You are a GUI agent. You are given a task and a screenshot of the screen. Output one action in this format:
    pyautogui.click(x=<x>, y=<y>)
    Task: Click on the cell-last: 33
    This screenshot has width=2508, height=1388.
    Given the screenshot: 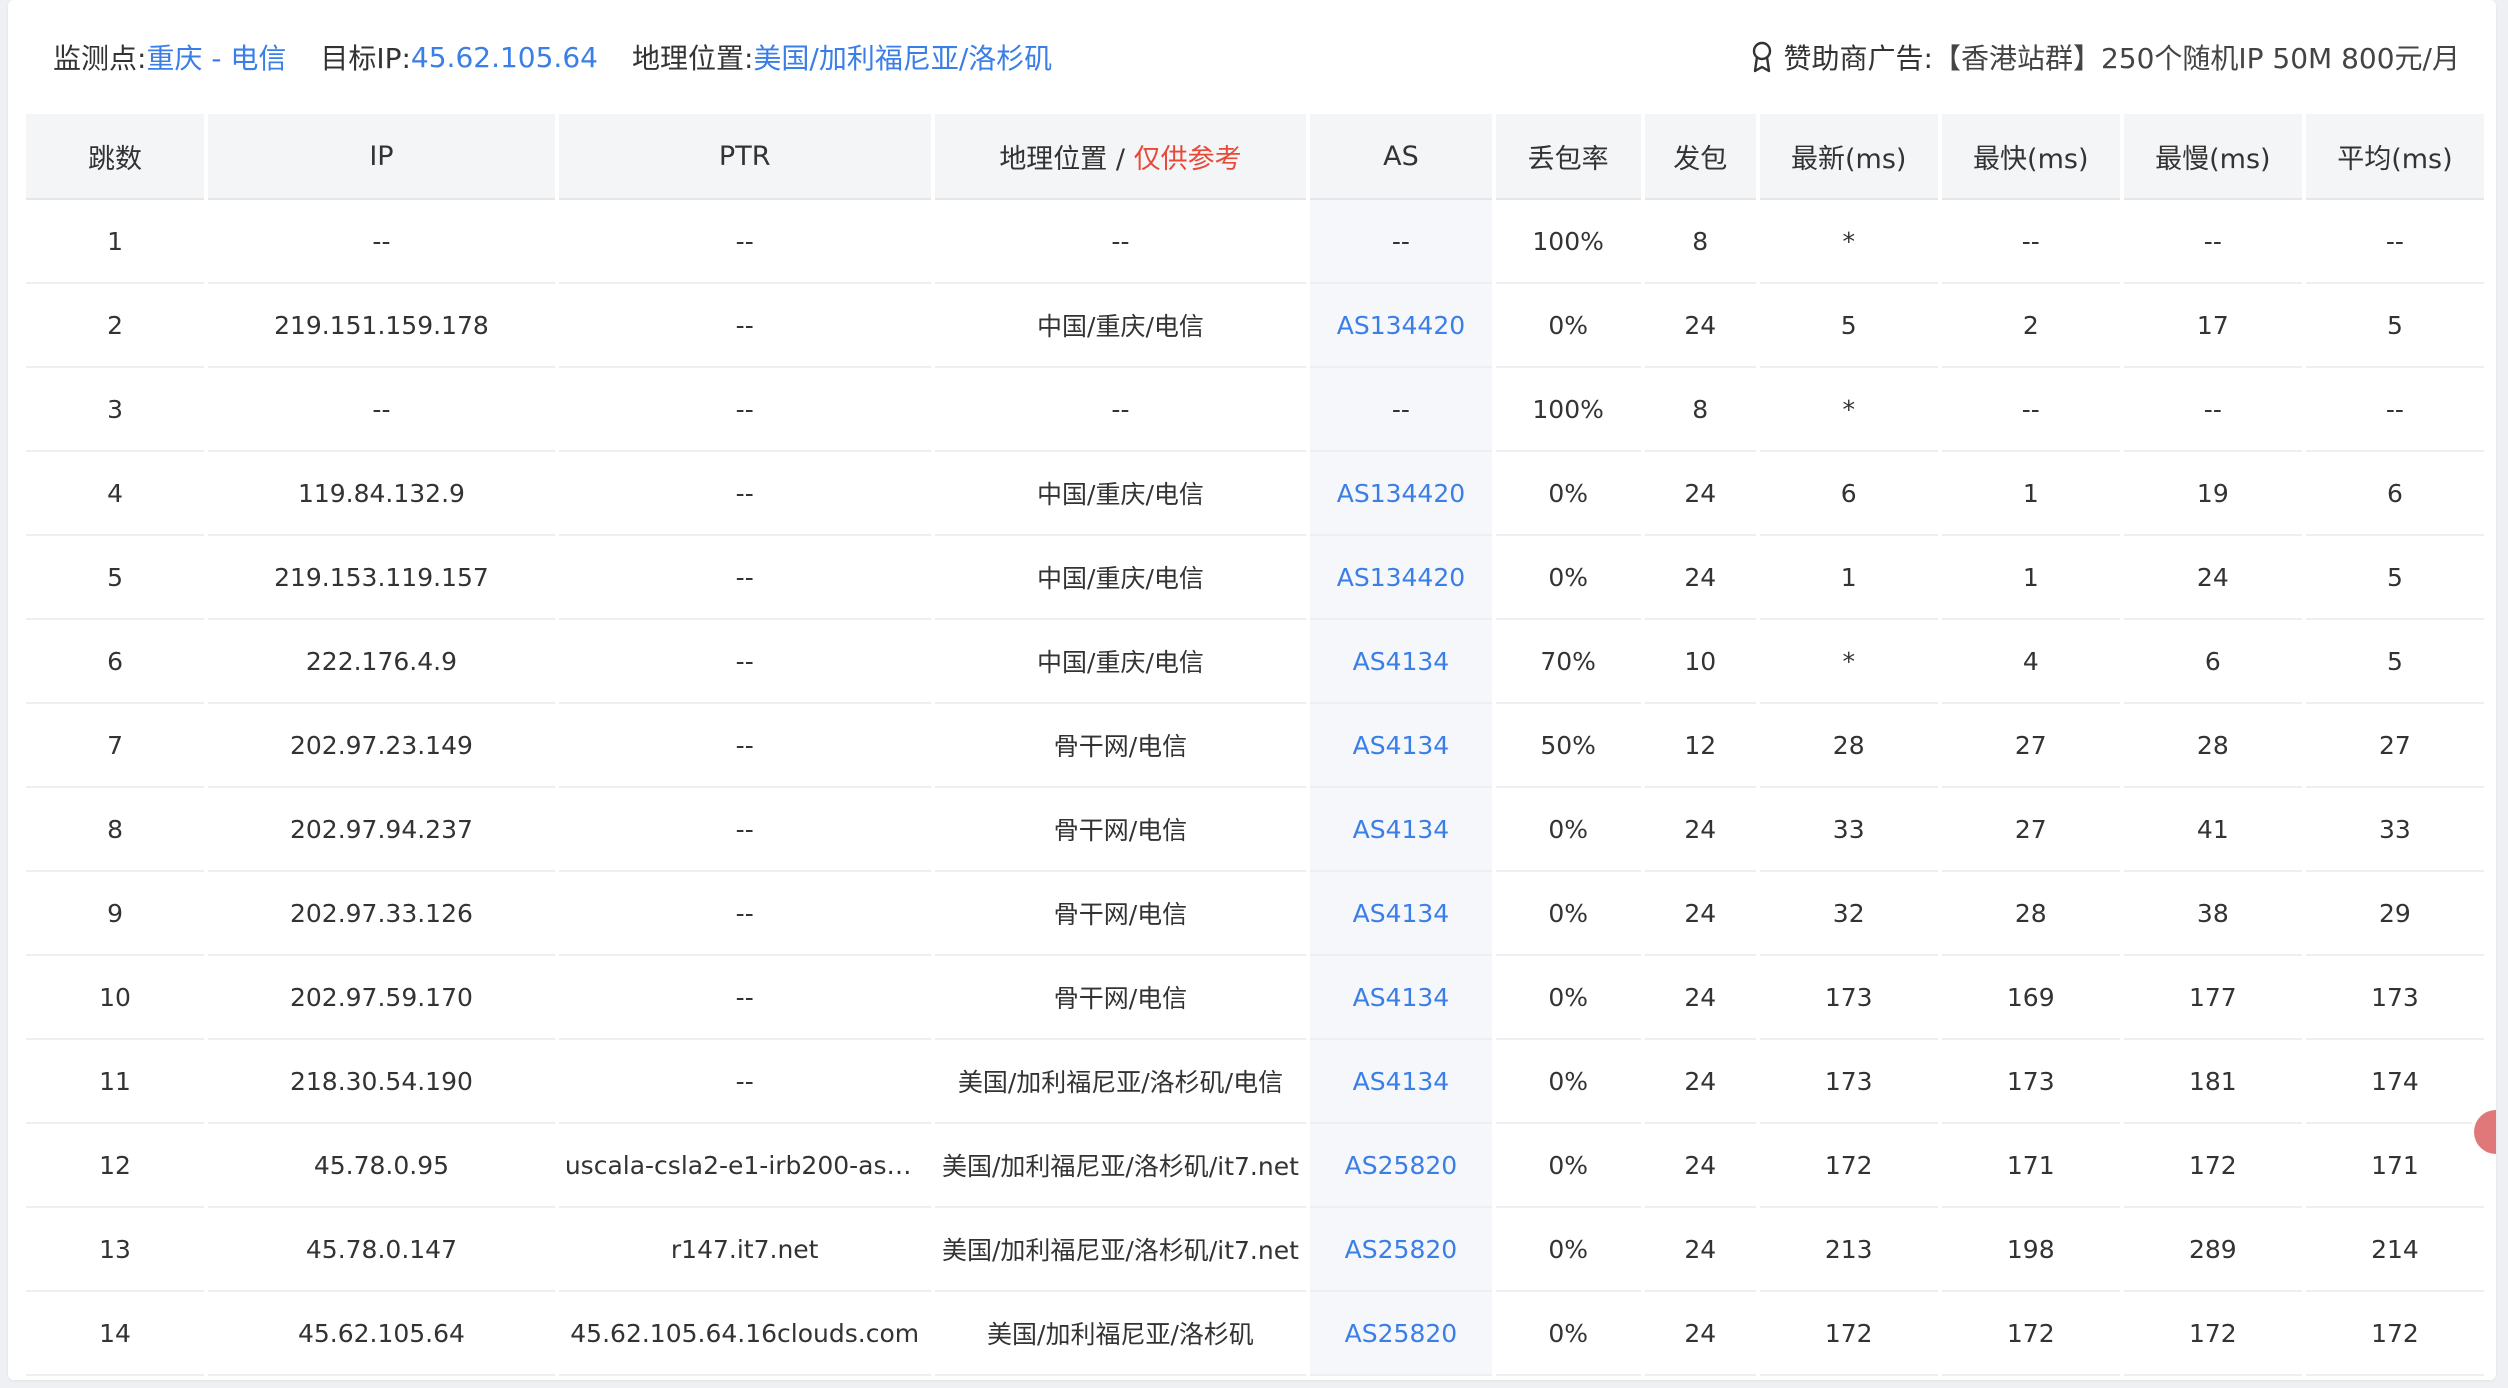 What is the action you would take?
    pyautogui.click(x=1848, y=830)
    